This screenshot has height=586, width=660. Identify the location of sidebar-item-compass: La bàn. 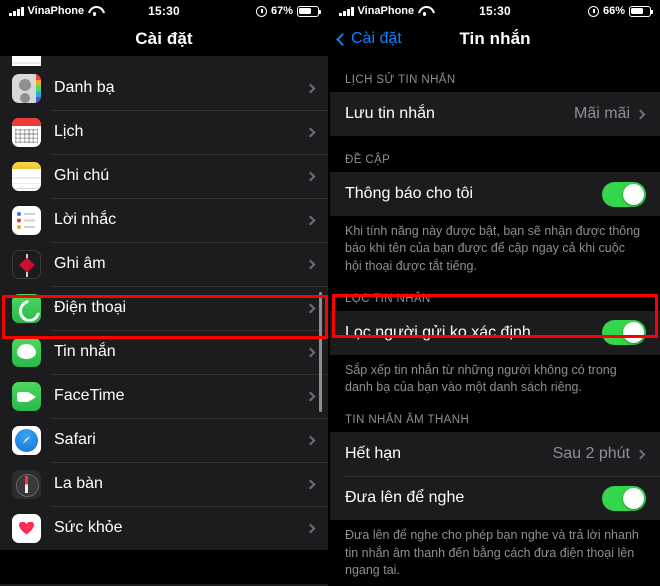
(164, 484).